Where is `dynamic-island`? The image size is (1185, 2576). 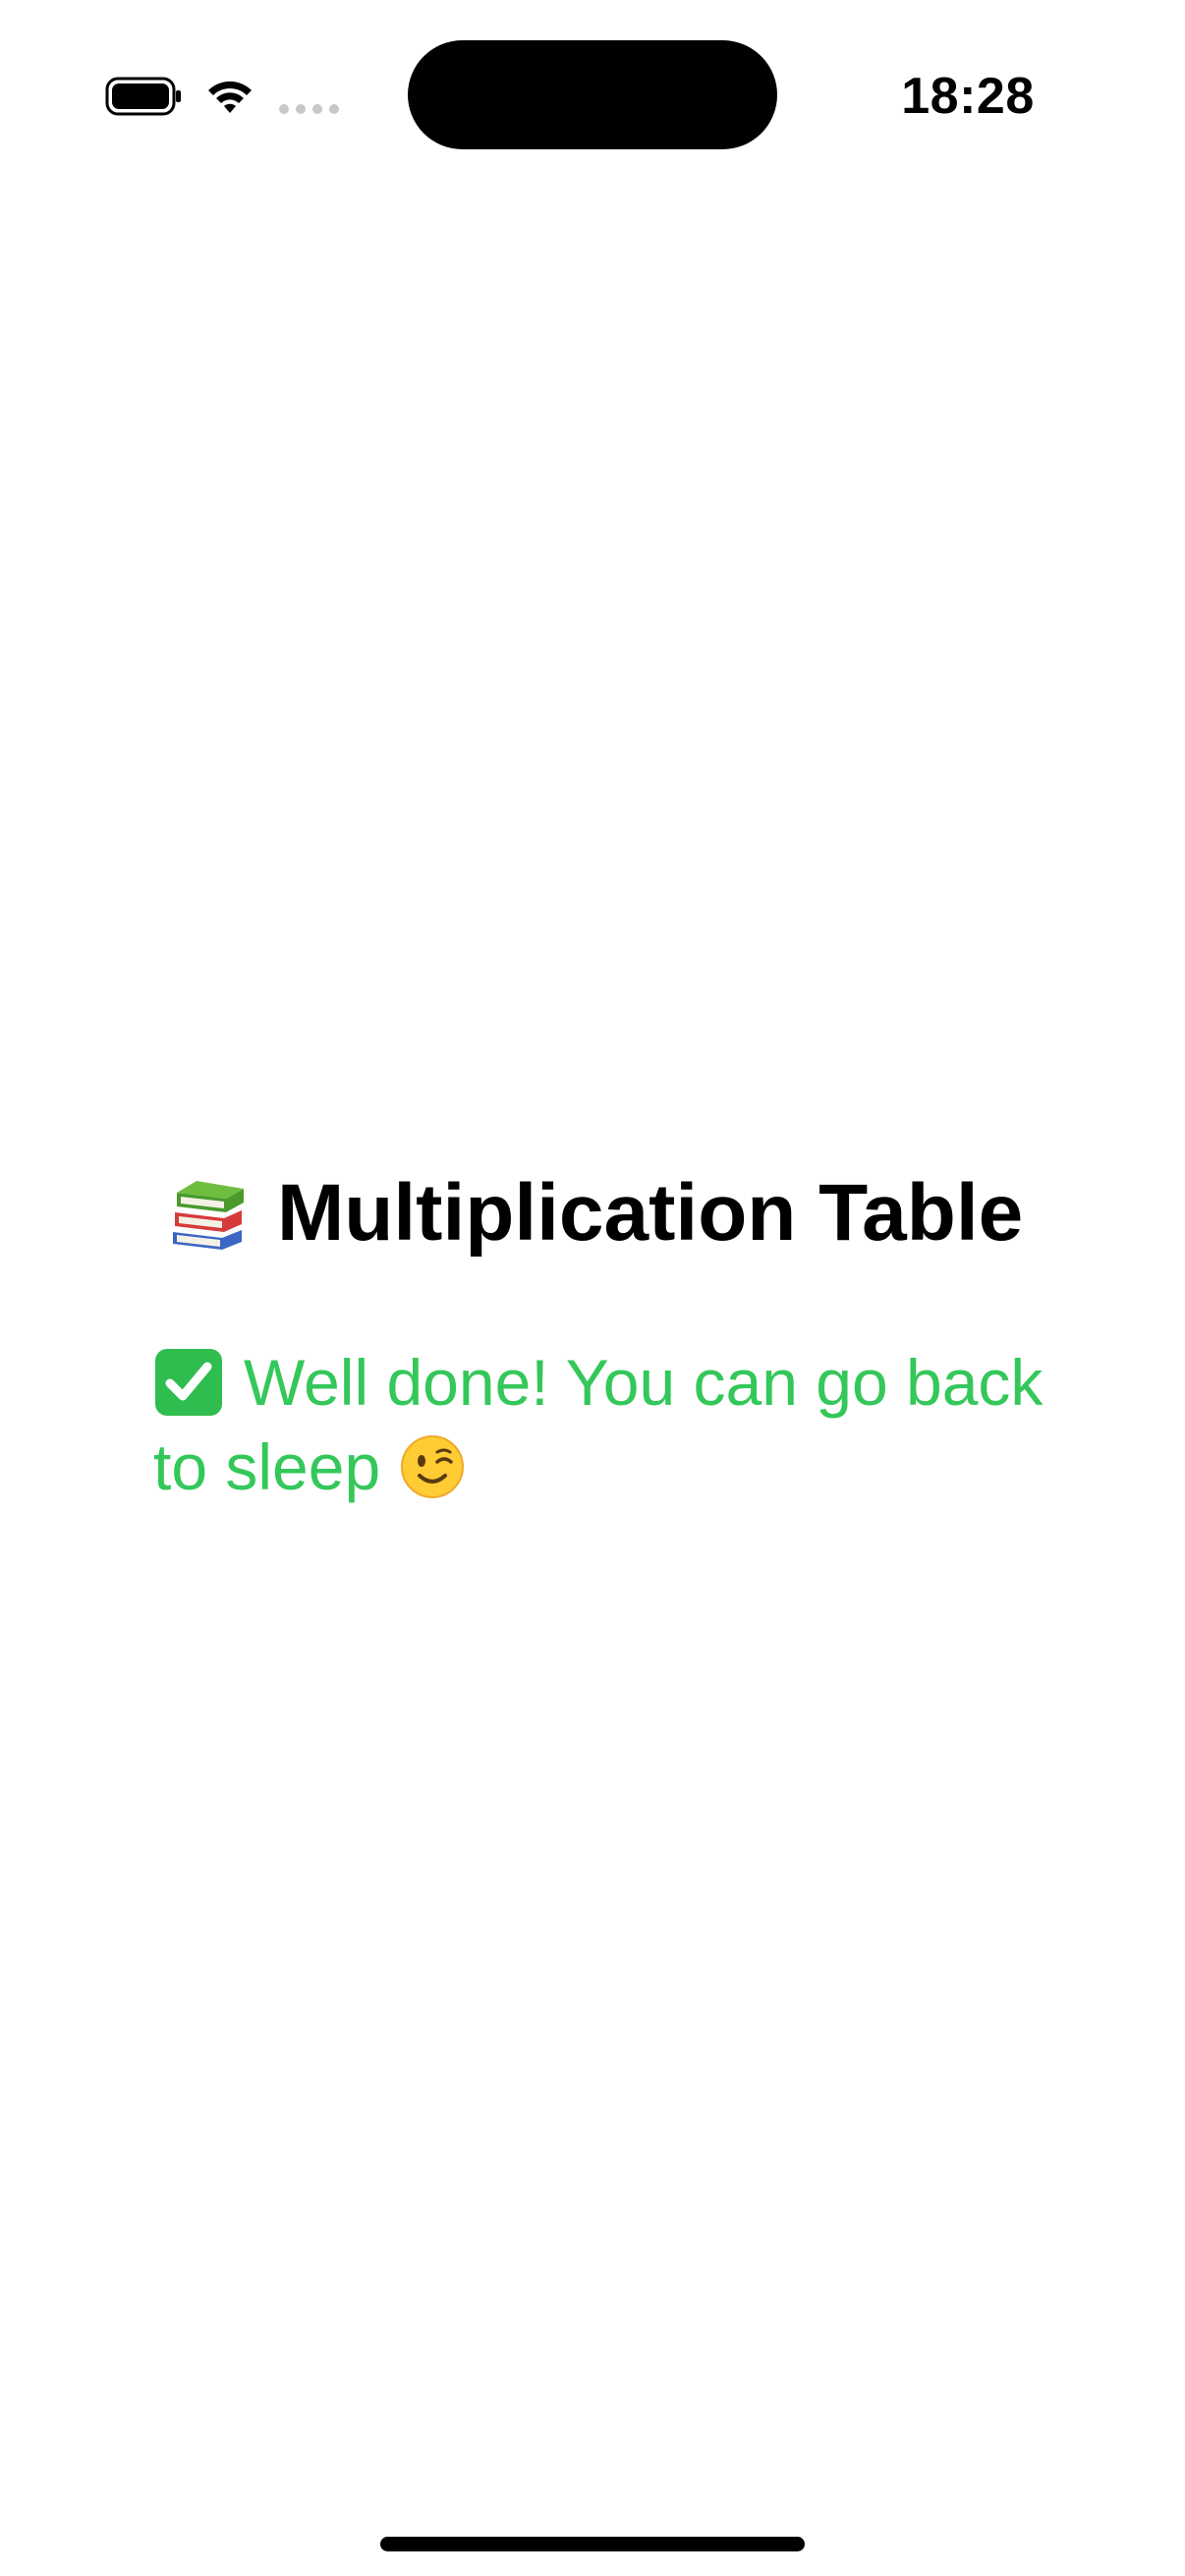
dynamic-island is located at coordinates (592, 94).